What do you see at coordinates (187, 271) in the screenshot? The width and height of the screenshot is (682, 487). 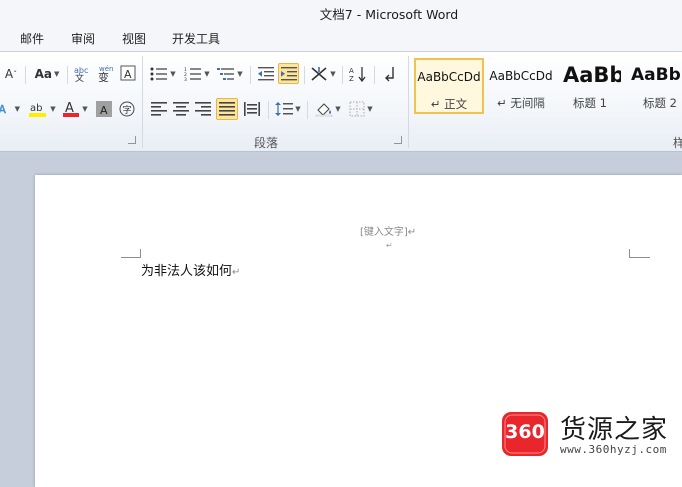 I see `body-text-content: 为非法人该如何` at bounding box center [187, 271].